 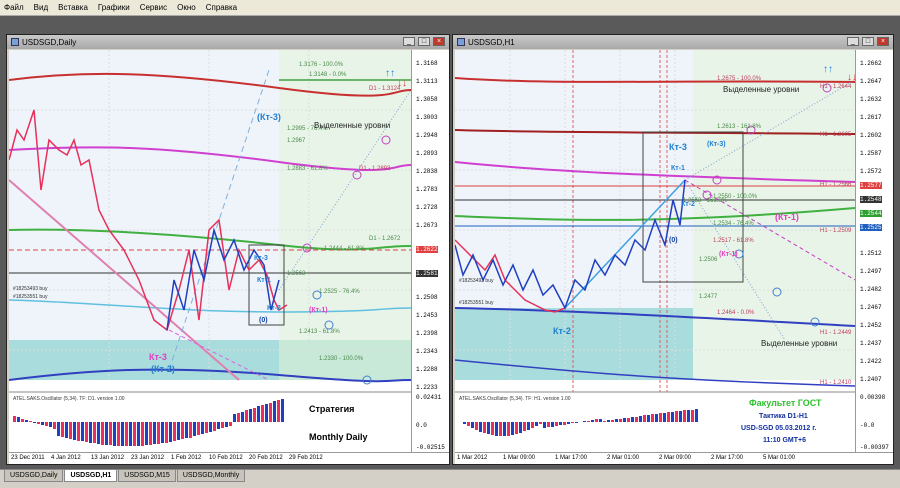 What do you see at coordinates (30, 297) in the screenshot?
I see `order-label: #18253551 buy` at bounding box center [30, 297].